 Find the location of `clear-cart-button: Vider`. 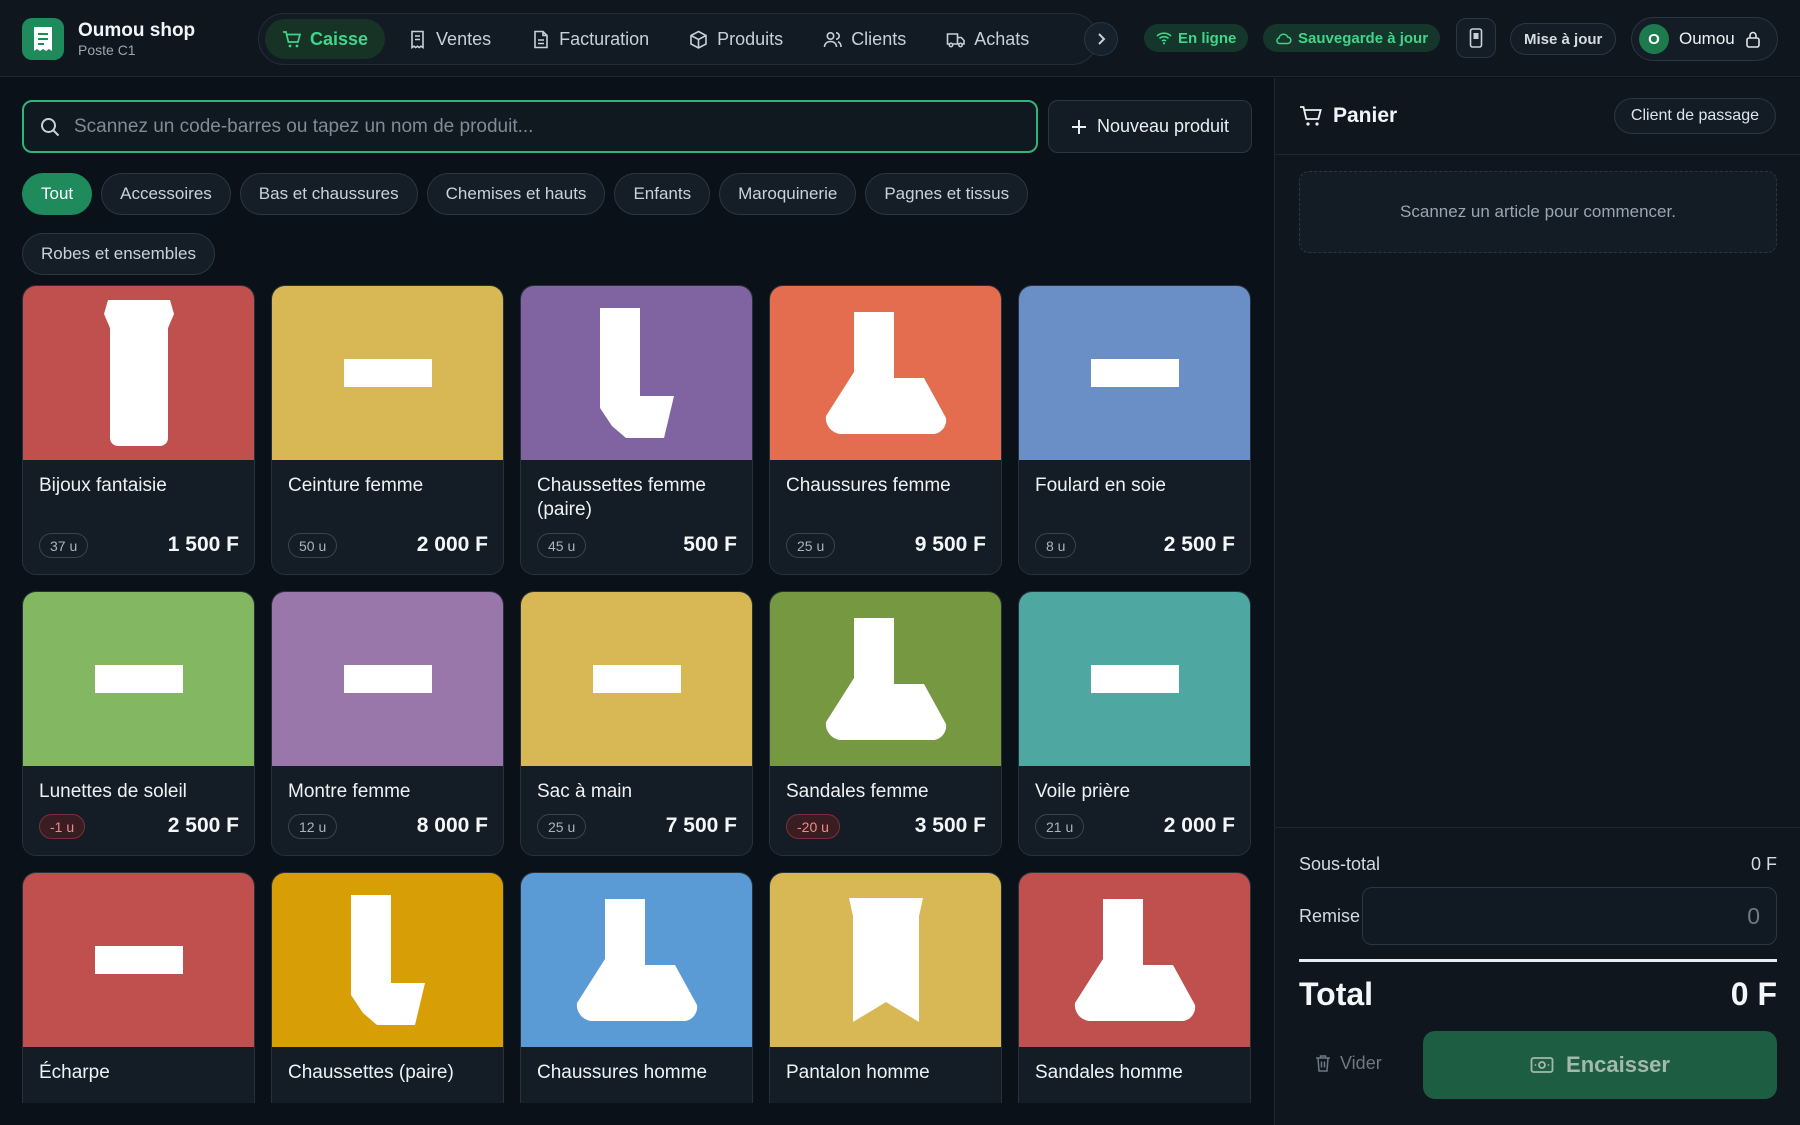

clear-cart-button: Vider is located at coordinates (1348, 1063).